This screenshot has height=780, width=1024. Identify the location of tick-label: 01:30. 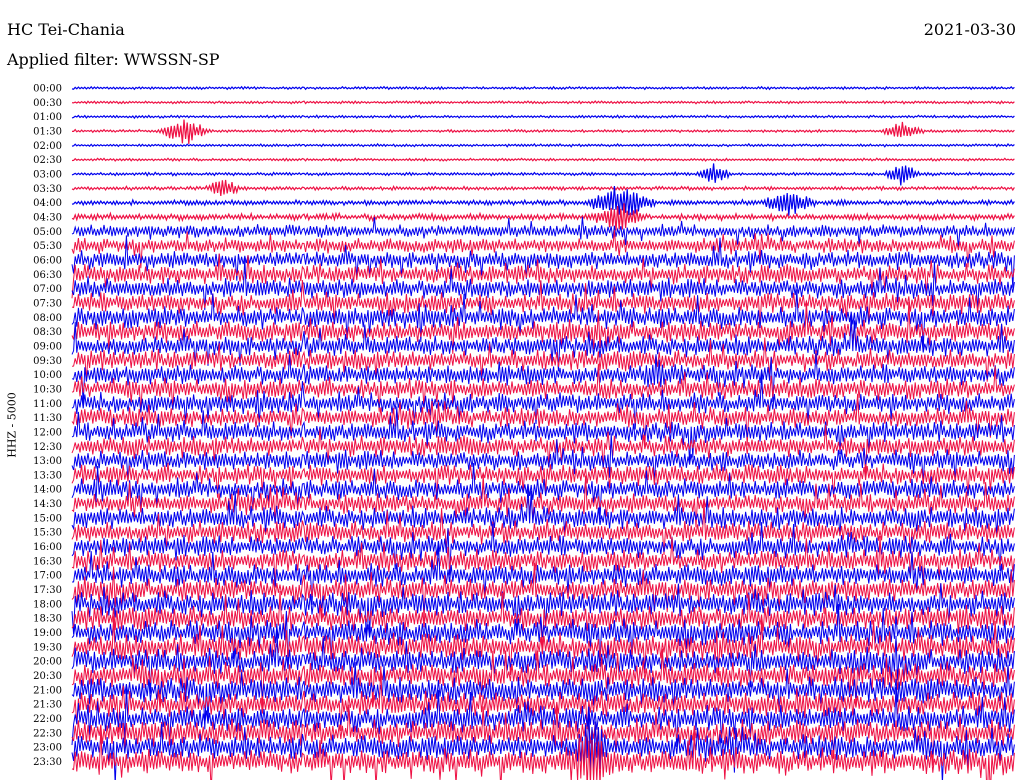
(47, 131).